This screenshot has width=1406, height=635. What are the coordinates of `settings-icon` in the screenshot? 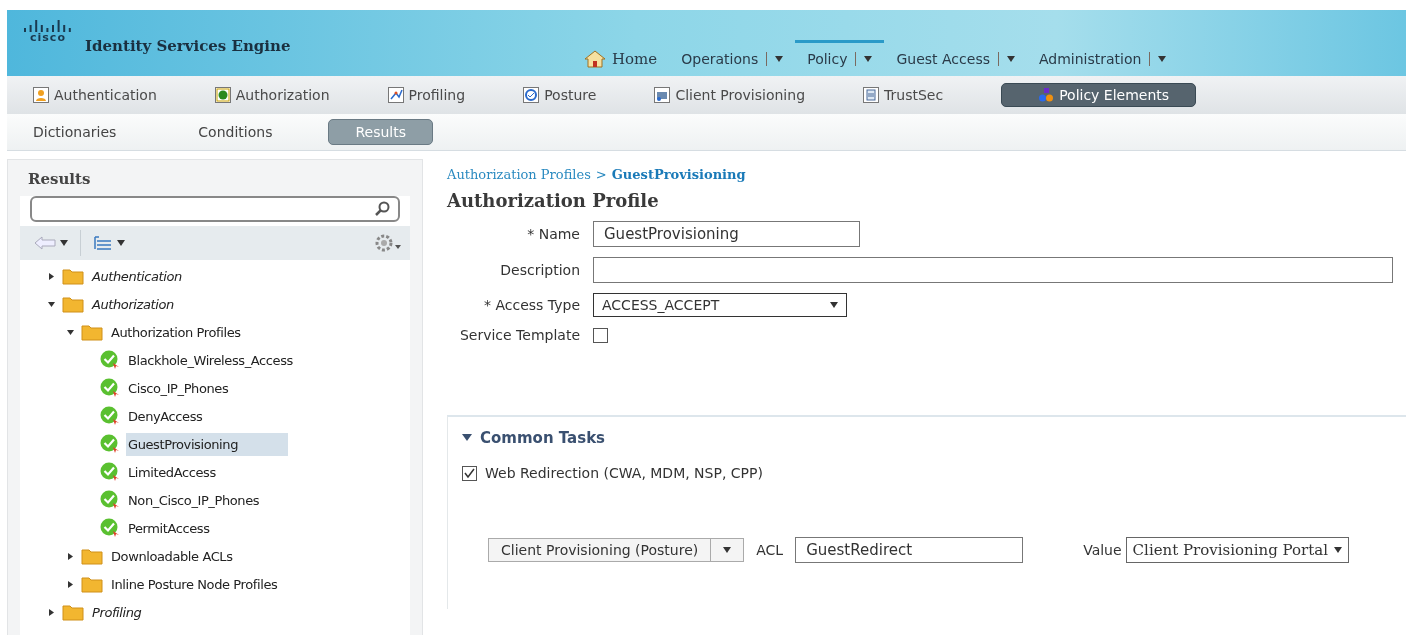 It's located at (388, 243).